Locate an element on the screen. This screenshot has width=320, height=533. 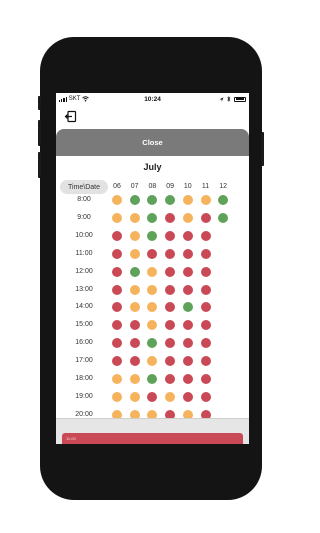
close-button: Close is located at coordinates (152, 142).